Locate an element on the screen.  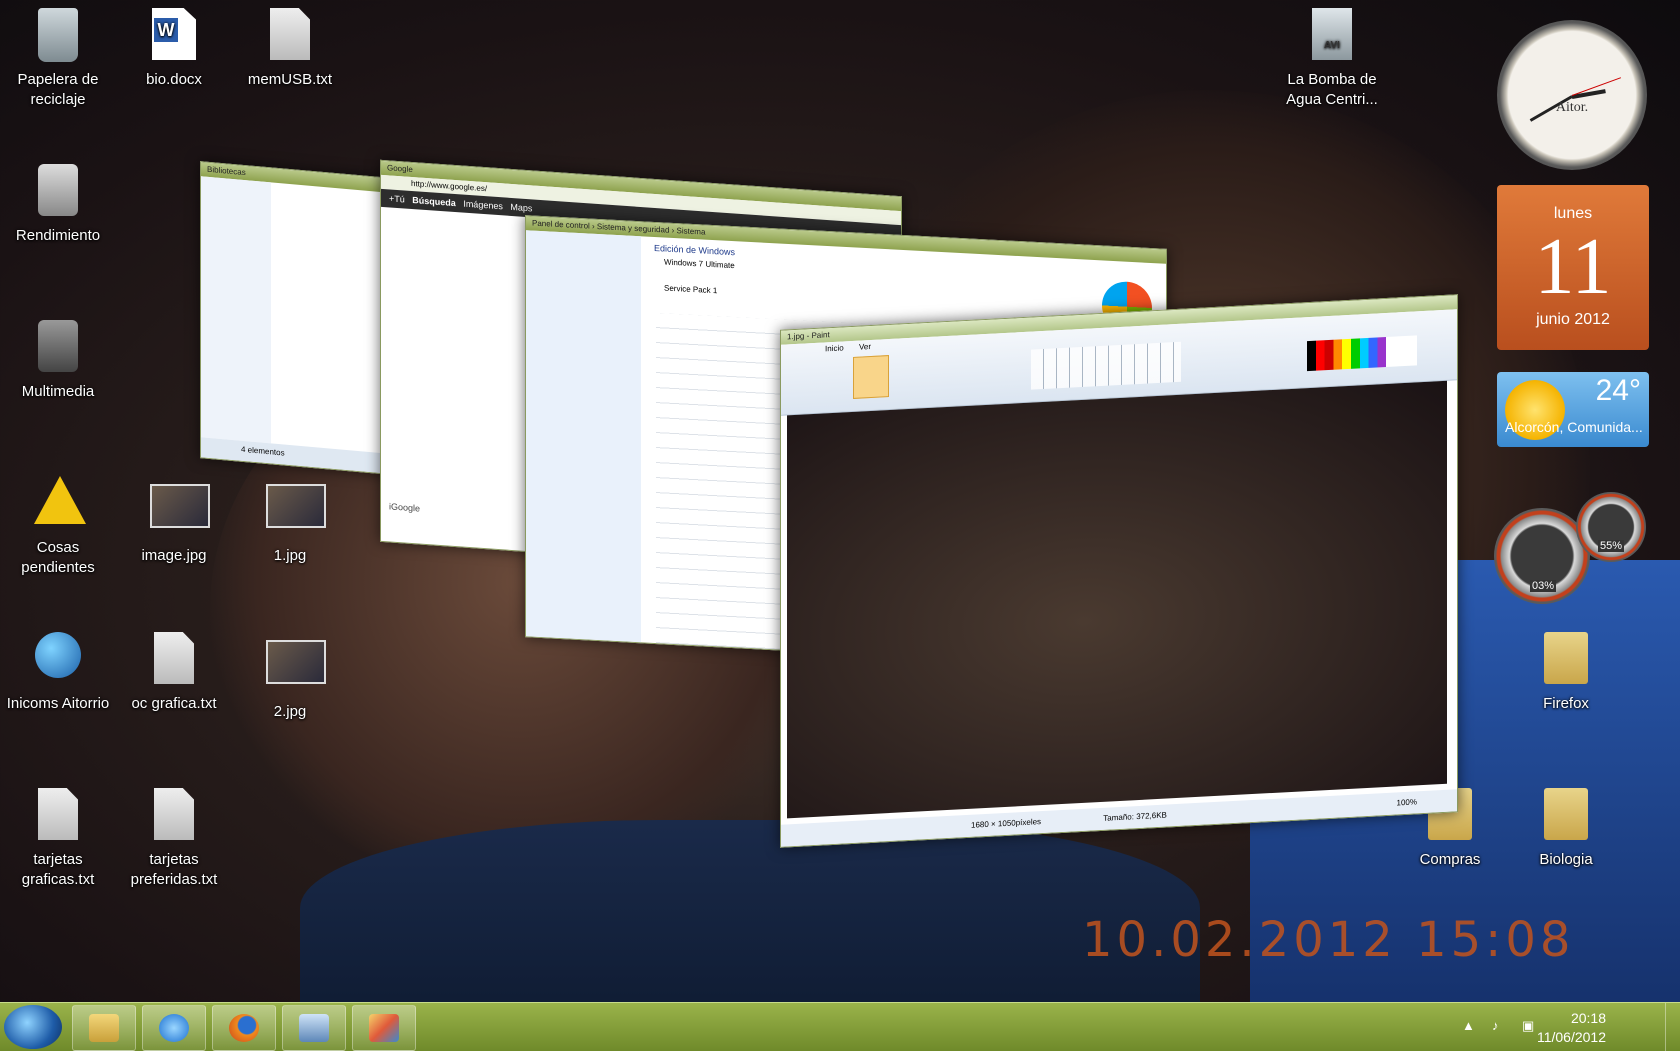
cpanel-service-pack: Service Pack 1 is located at coordinates (691, 289).